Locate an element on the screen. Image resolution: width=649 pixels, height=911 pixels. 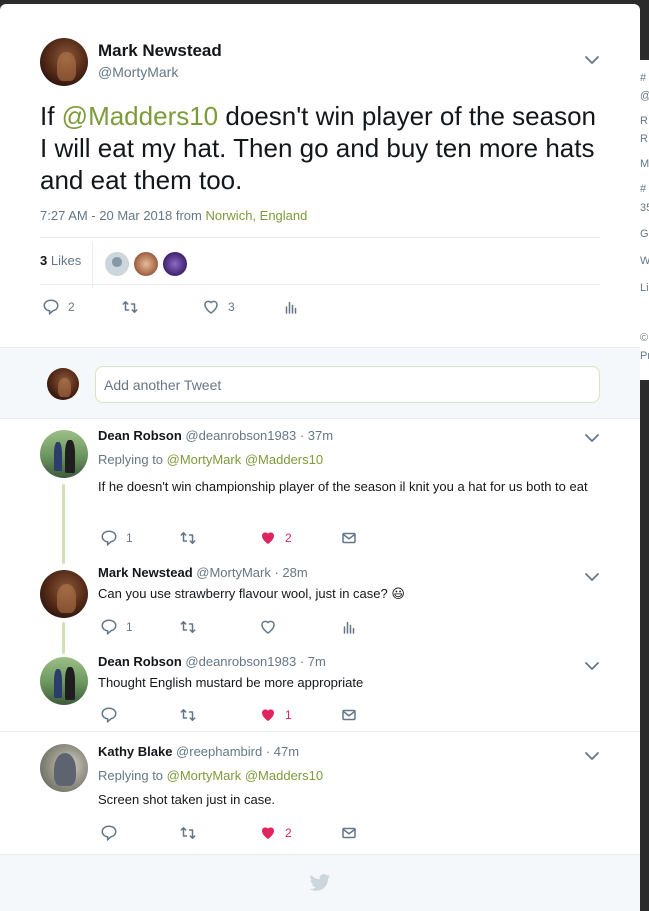
like-button: 3 is located at coordinates (218, 307).